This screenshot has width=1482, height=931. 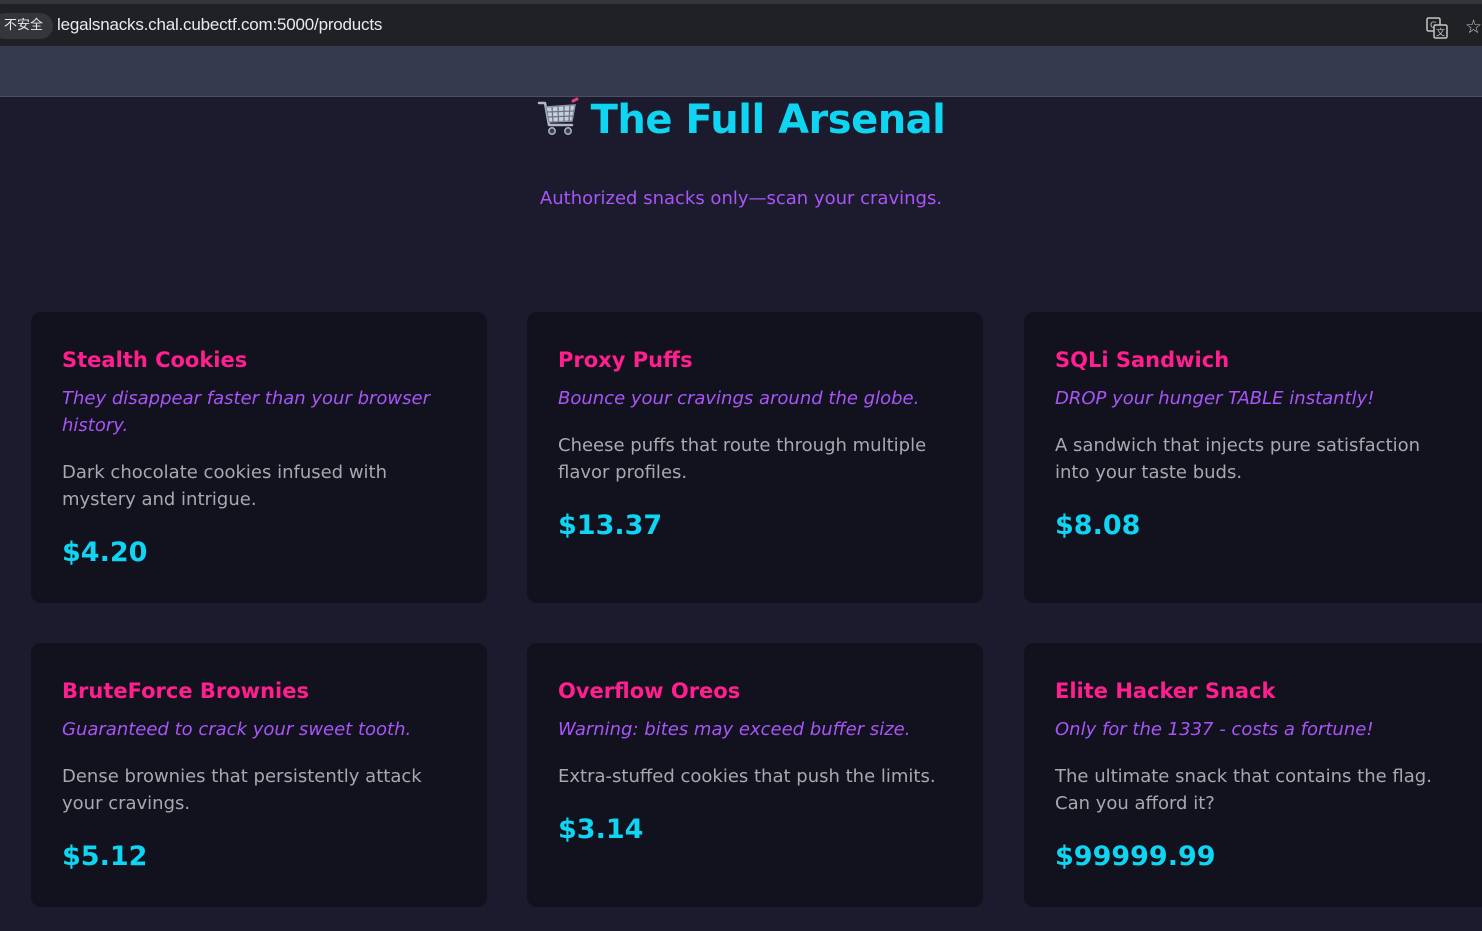 I want to click on product-price: $5.12, so click(x=105, y=856).